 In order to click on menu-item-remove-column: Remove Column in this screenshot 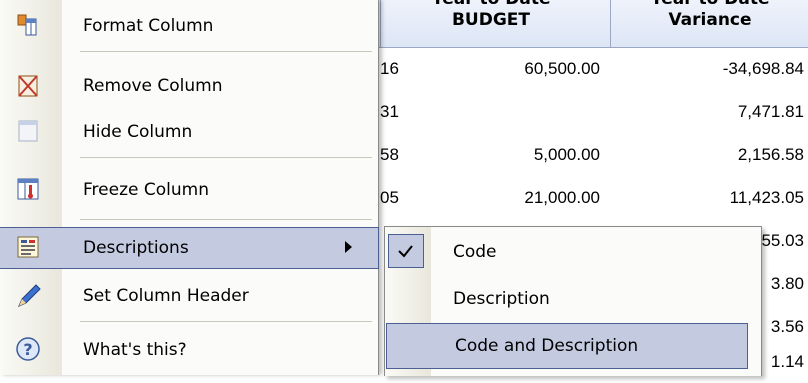, I will do `click(189, 86)`.